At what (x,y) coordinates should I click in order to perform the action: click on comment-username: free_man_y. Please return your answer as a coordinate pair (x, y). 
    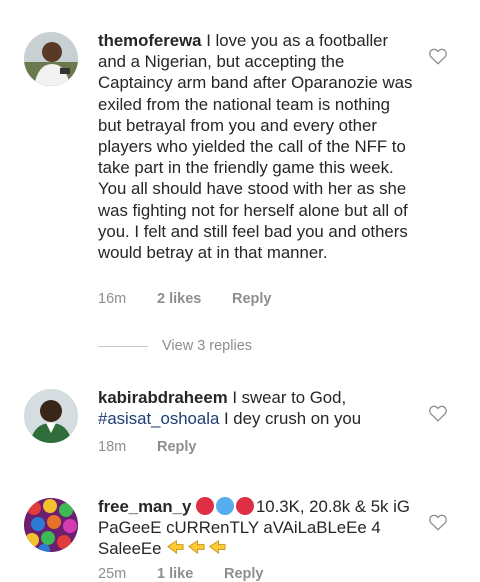
    Looking at the image, I should click on (144, 506).